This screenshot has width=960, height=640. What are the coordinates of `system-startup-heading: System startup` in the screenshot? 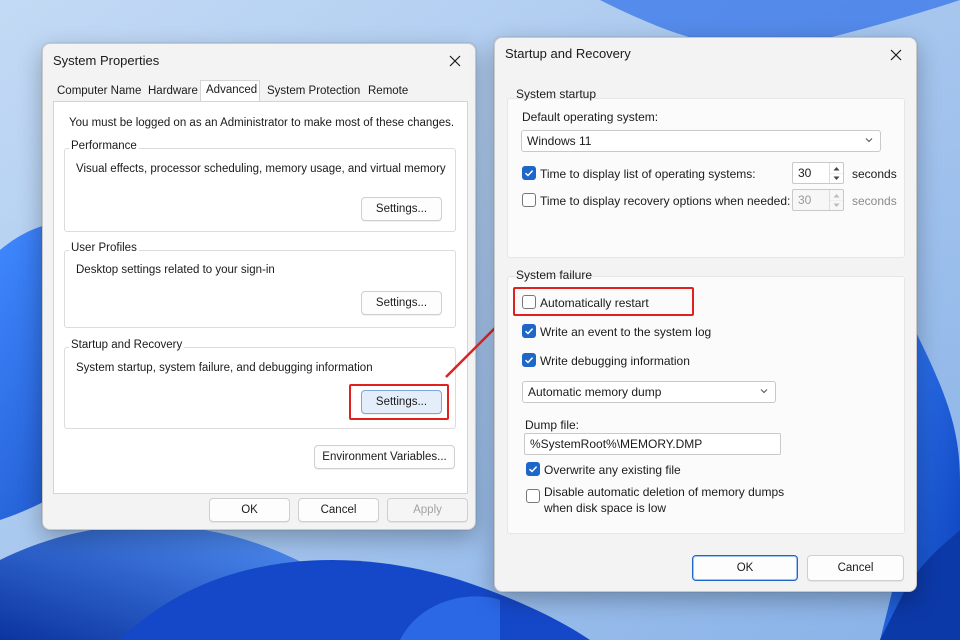 It's located at (556, 94).